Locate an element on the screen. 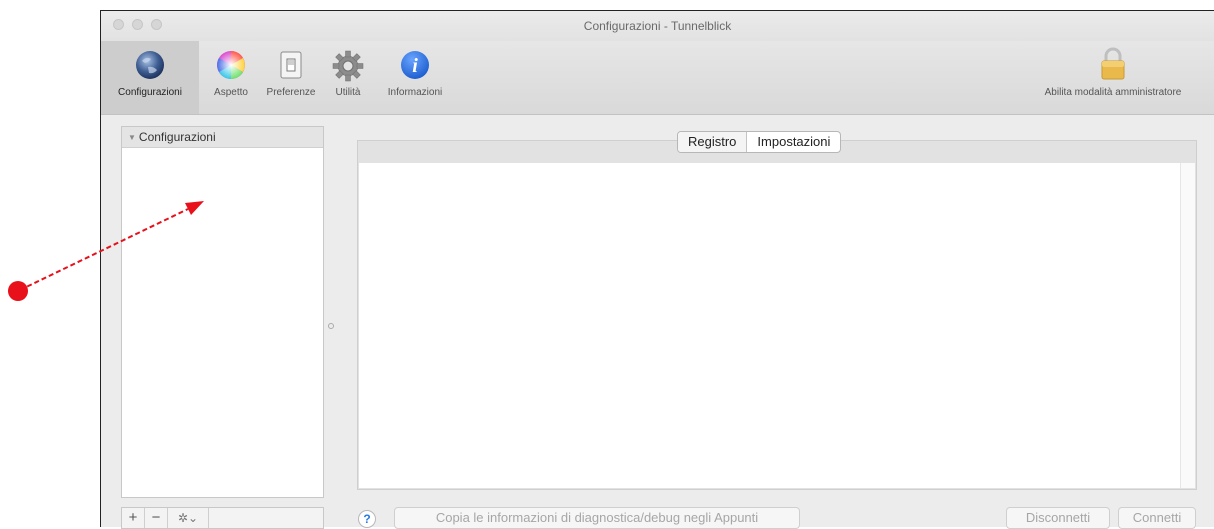 The width and height of the screenshot is (1214, 529). configurations-header-label: Configurazioni is located at coordinates (177, 137).